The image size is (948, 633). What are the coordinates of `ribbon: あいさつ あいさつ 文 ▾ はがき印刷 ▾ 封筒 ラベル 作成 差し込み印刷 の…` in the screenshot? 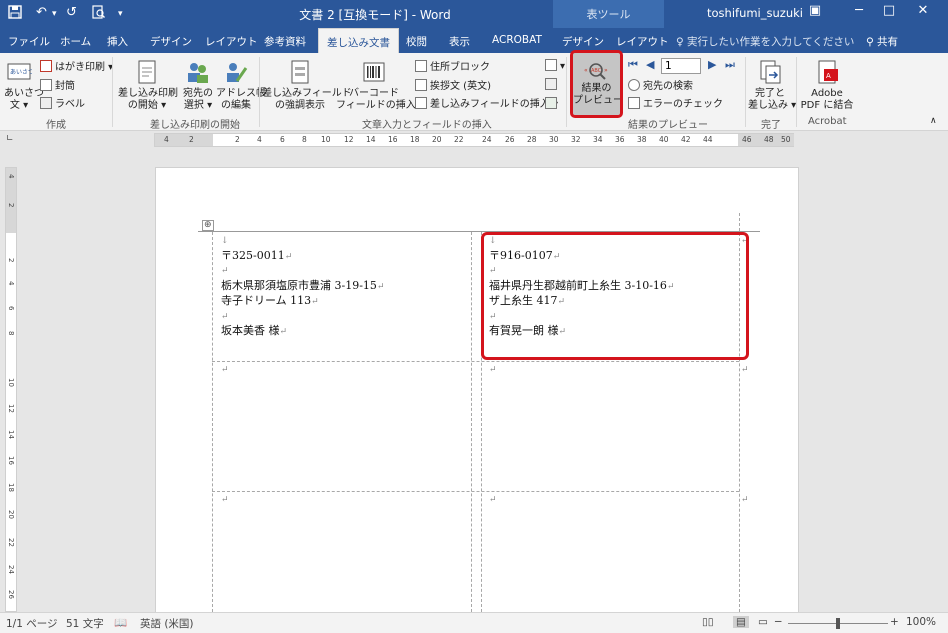 It's located at (474, 91).